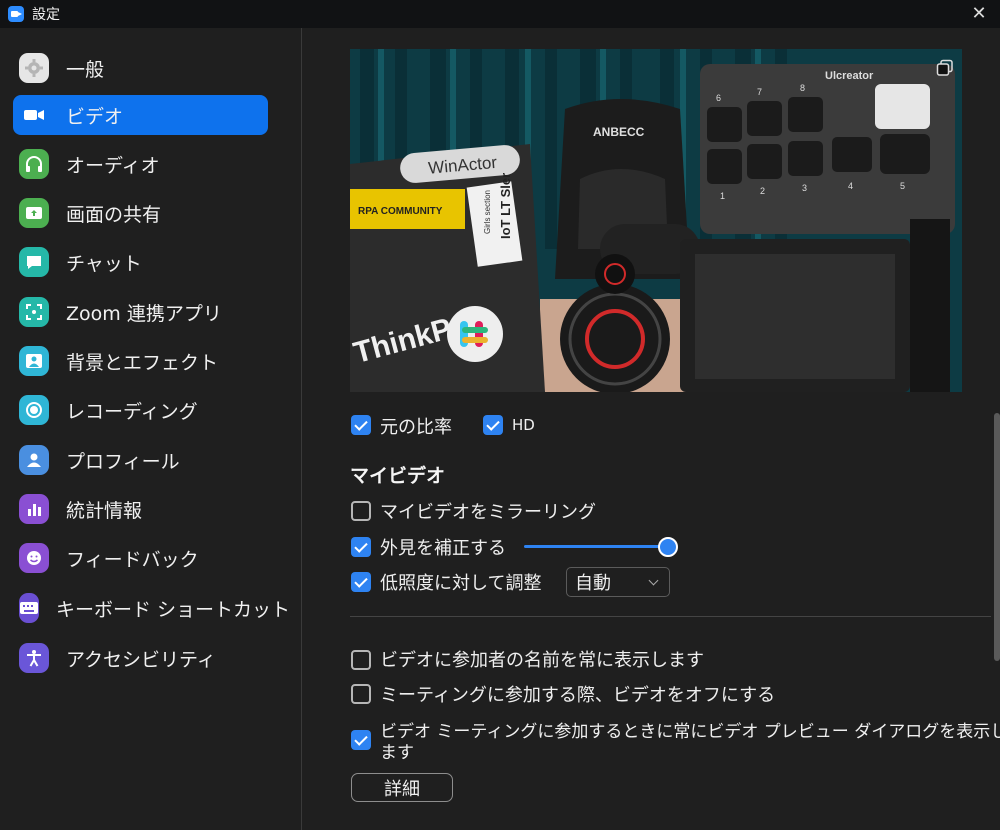 This screenshot has height=830, width=1000. What do you see at coordinates (487, 212) in the screenshot?
I see `girls-sticker-text: Girls section` at bounding box center [487, 212].